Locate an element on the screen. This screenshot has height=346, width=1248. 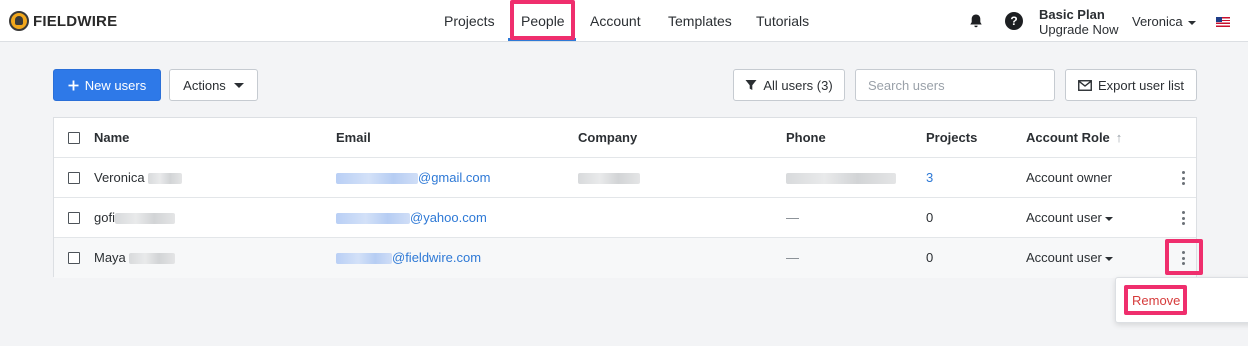
help-icon: ? is located at coordinates (1014, 21).